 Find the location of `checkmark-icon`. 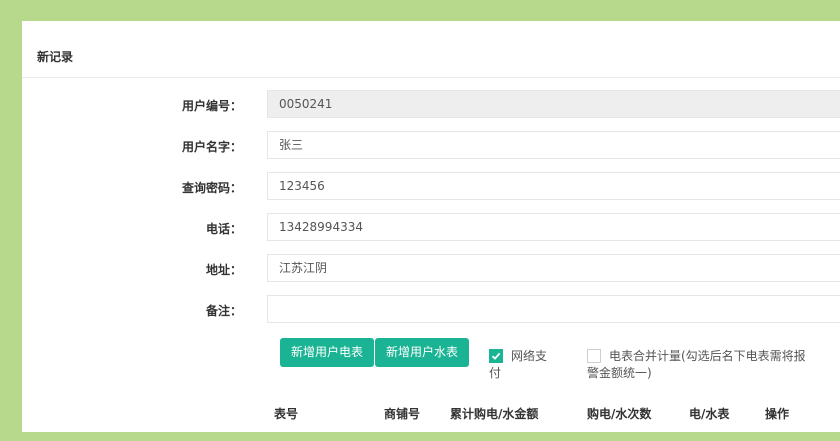

checkmark-icon is located at coordinates (496, 356).